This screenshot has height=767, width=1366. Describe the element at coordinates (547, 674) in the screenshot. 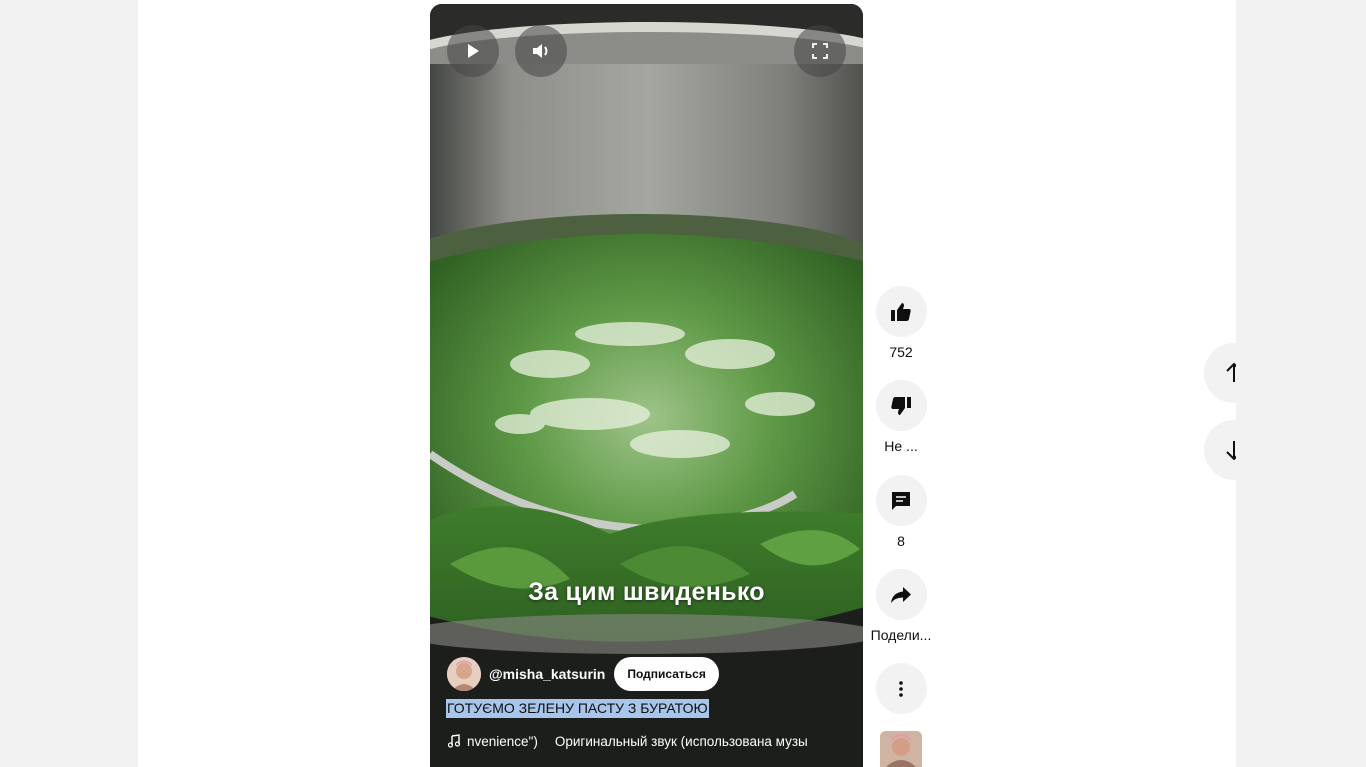

I see `channel-handle: @misha_katsurin` at that location.